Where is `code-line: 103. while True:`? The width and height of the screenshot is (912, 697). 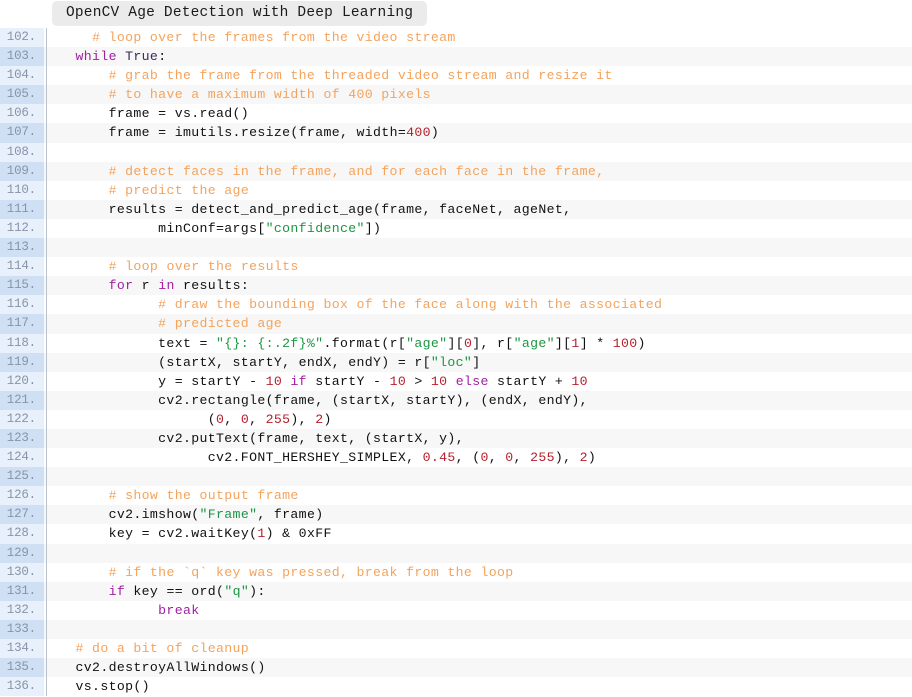
code-line: 103. while True: is located at coordinates (456, 57).